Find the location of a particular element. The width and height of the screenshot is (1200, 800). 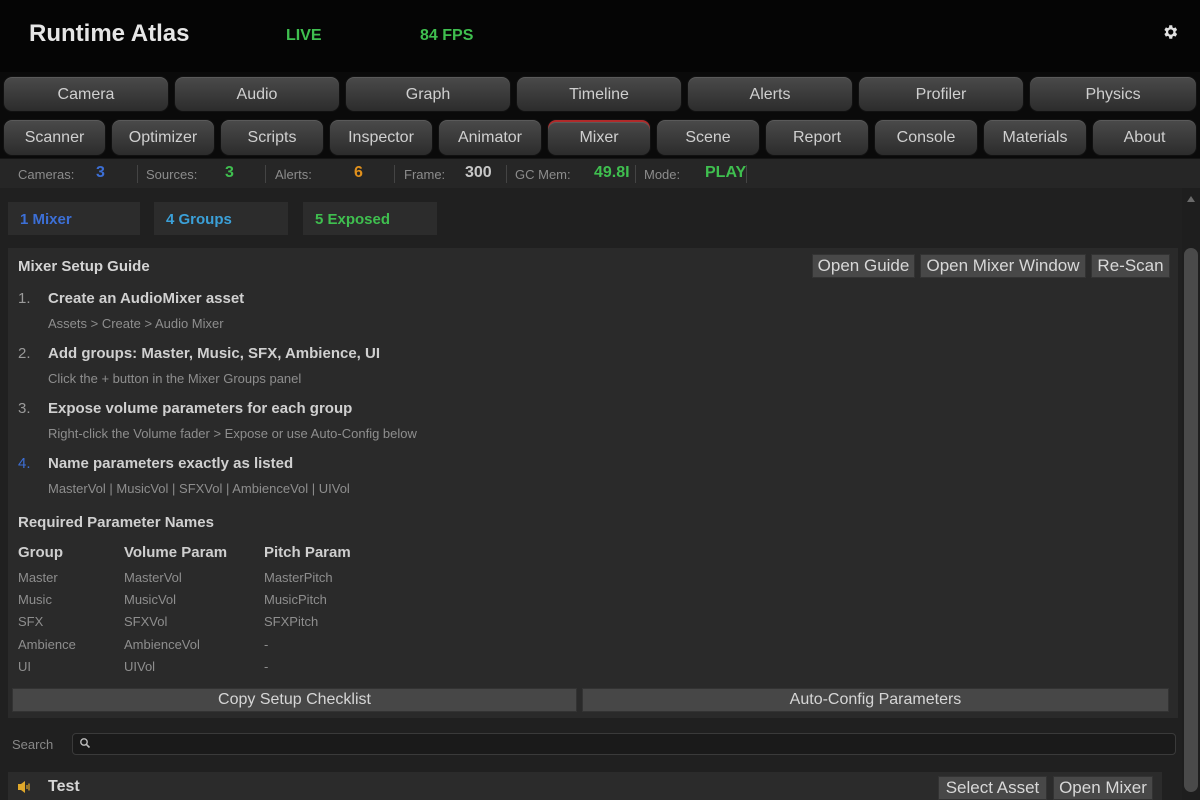

tab-console: Console is located at coordinates (926, 137).